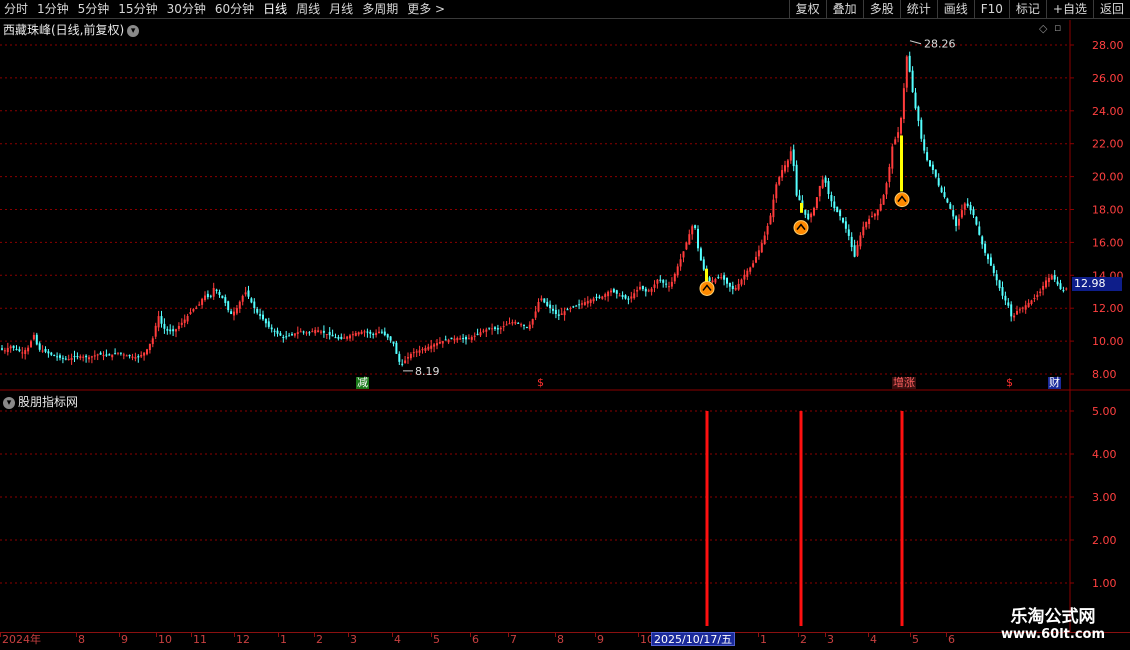  What do you see at coordinates (1069, 9) in the screenshot?
I see `add-watchlist-button: +自选` at bounding box center [1069, 9].